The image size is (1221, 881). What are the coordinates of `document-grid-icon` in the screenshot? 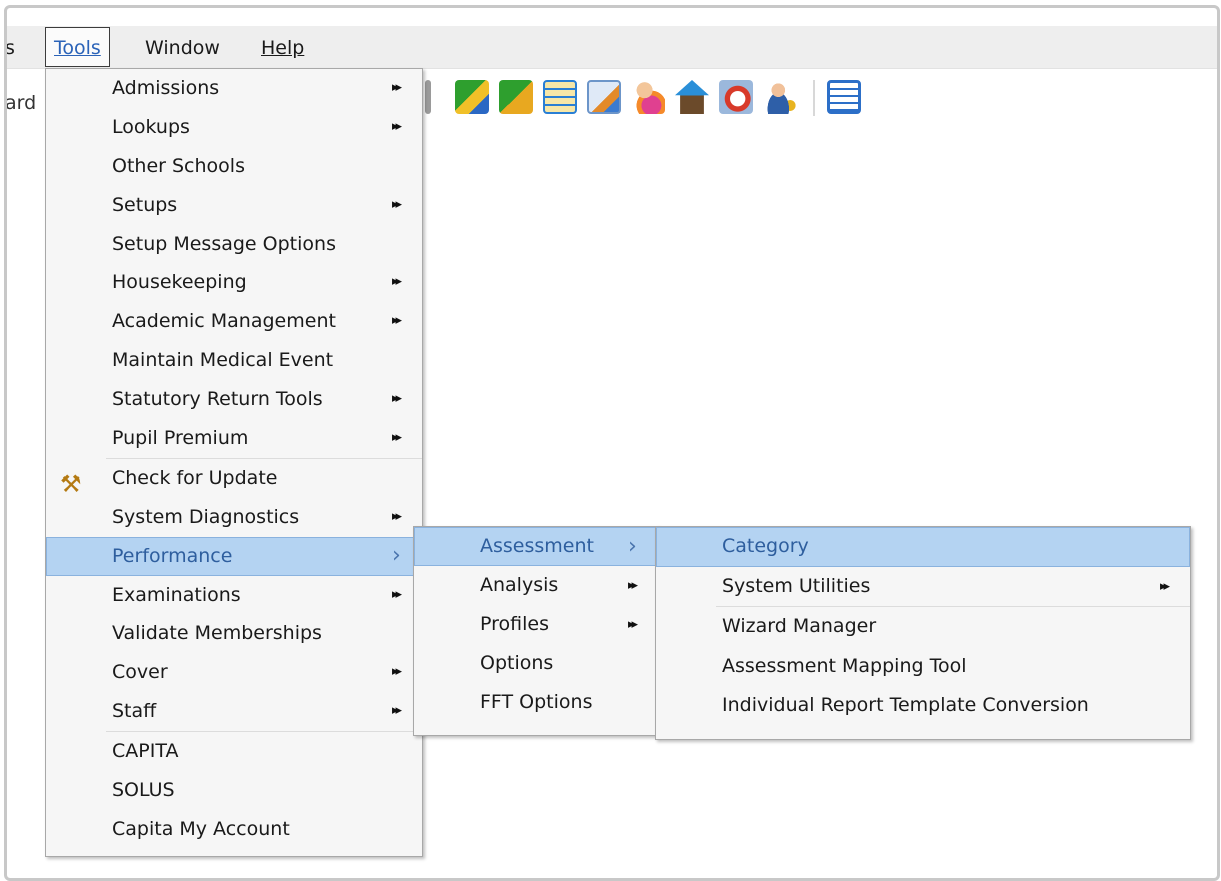 It's located at (560, 97).